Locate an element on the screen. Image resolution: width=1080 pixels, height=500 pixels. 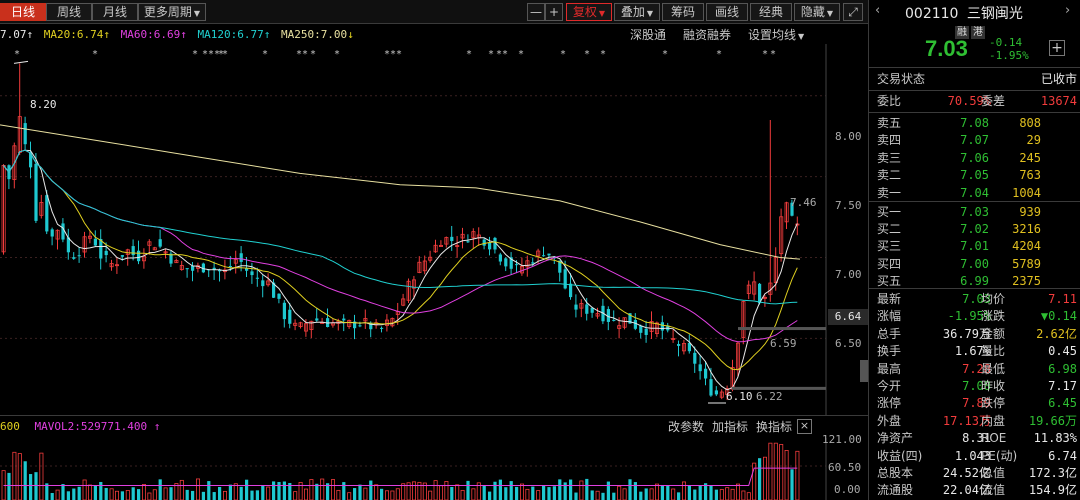
sell-row: 卖四 7.07 29 is located at coordinates (974, 140).